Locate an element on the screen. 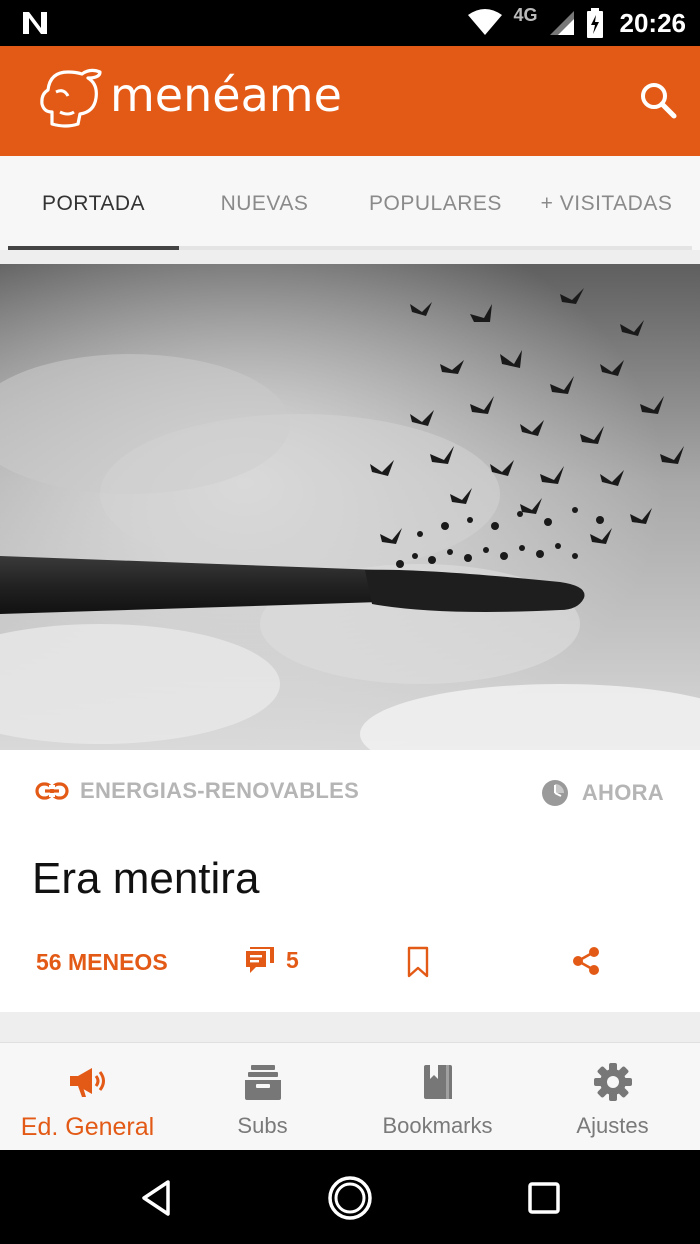  cell-signal-icon is located at coordinates (561, 23).